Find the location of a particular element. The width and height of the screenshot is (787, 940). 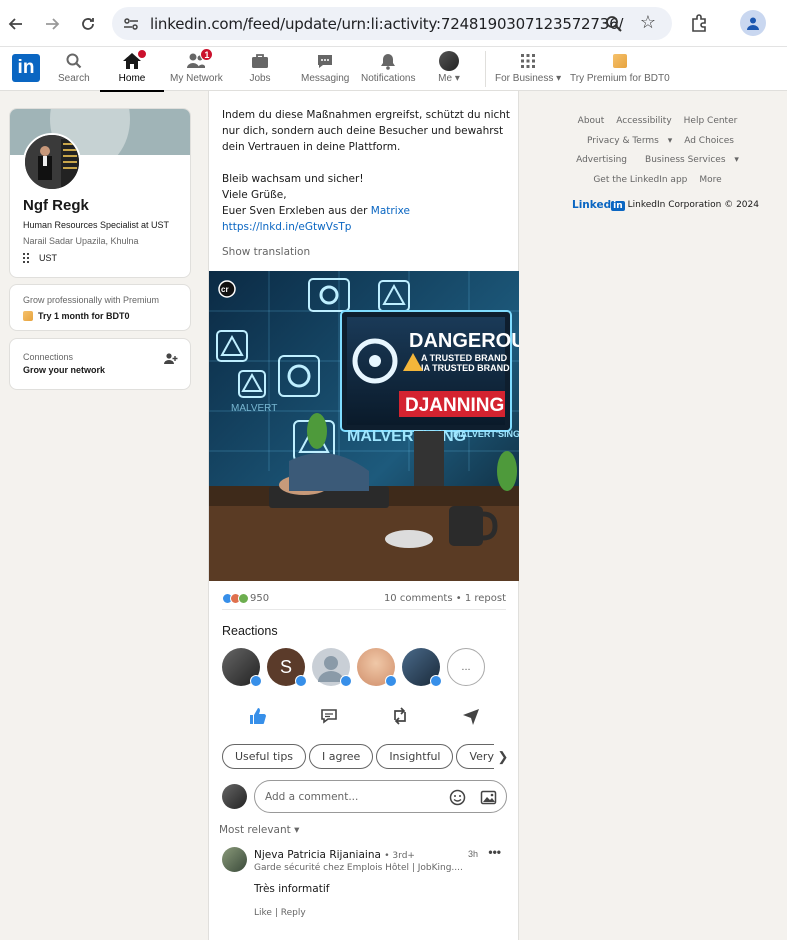

nav-jobs: Jobs is located at coordinates (260, 71).